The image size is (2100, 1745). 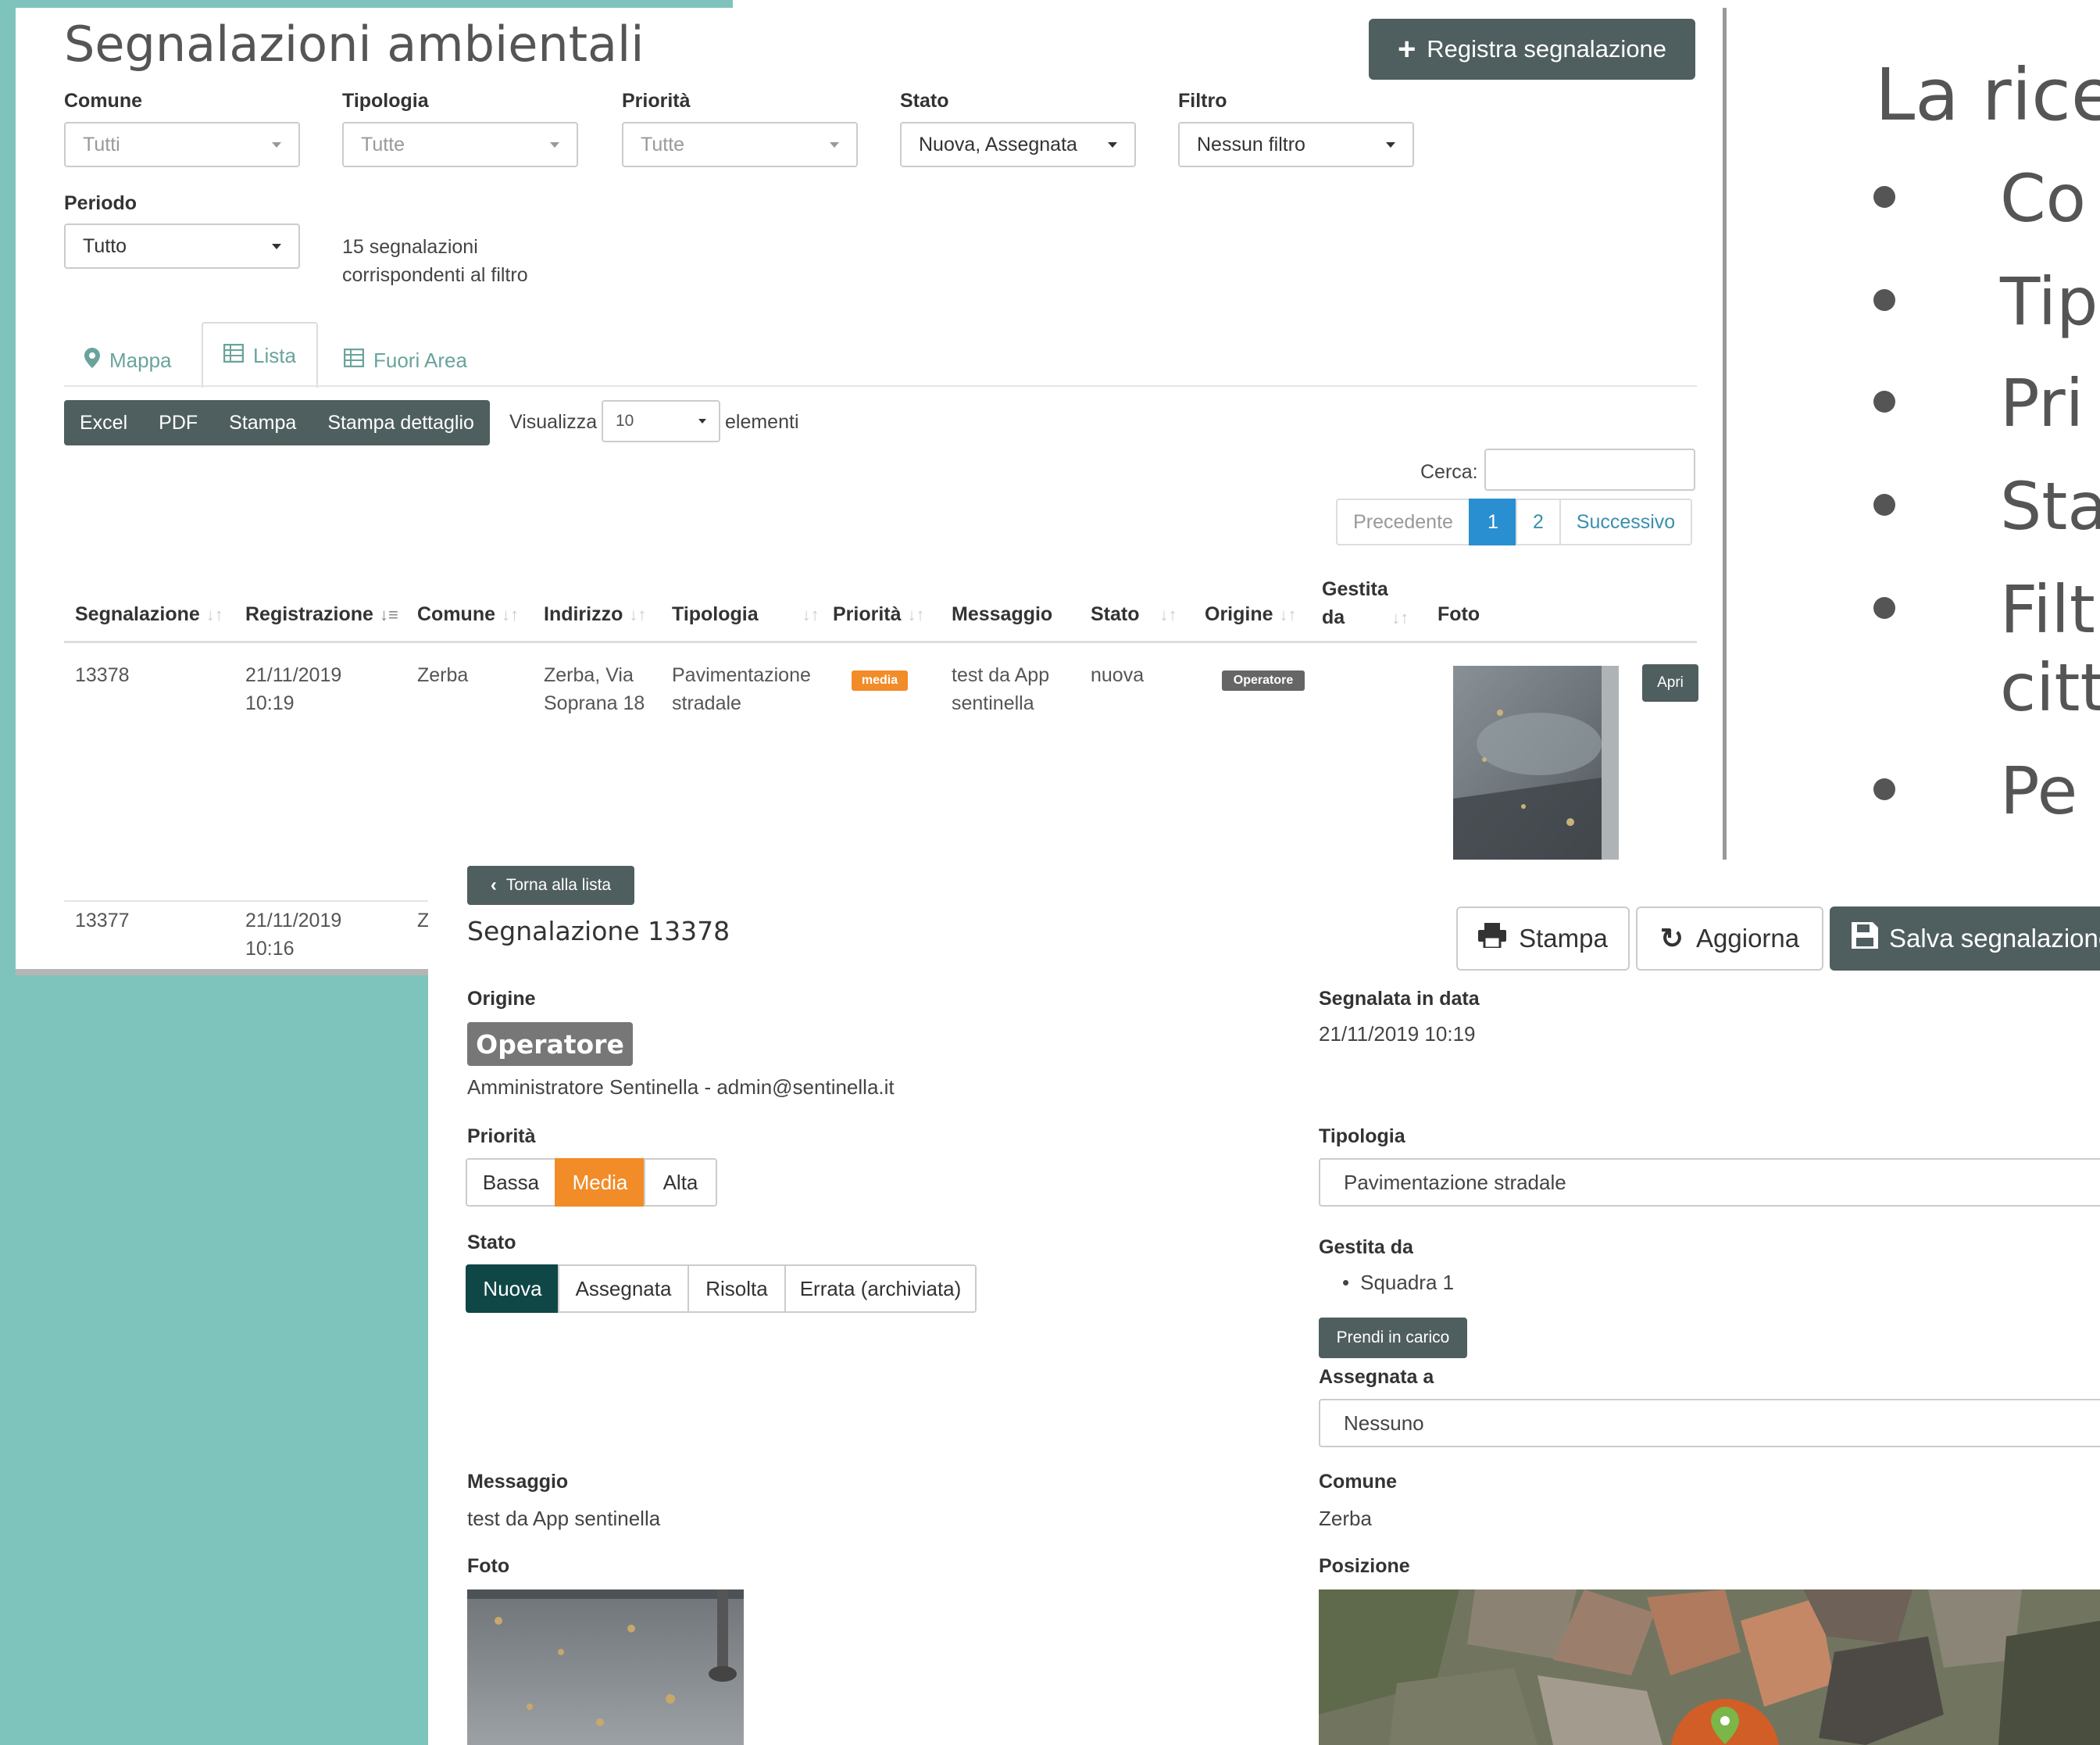 What do you see at coordinates (663, 144) in the screenshot?
I see `priorita-select-value: Tutte` at bounding box center [663, 144].